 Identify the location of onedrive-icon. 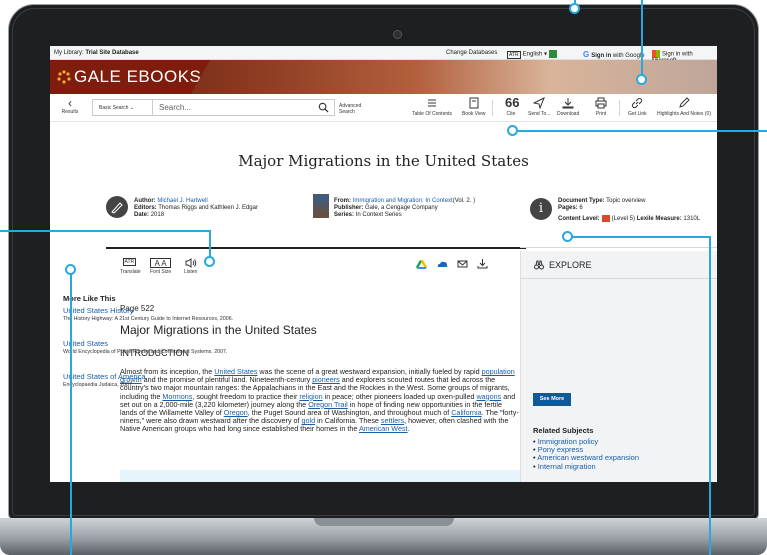
(442, 264).